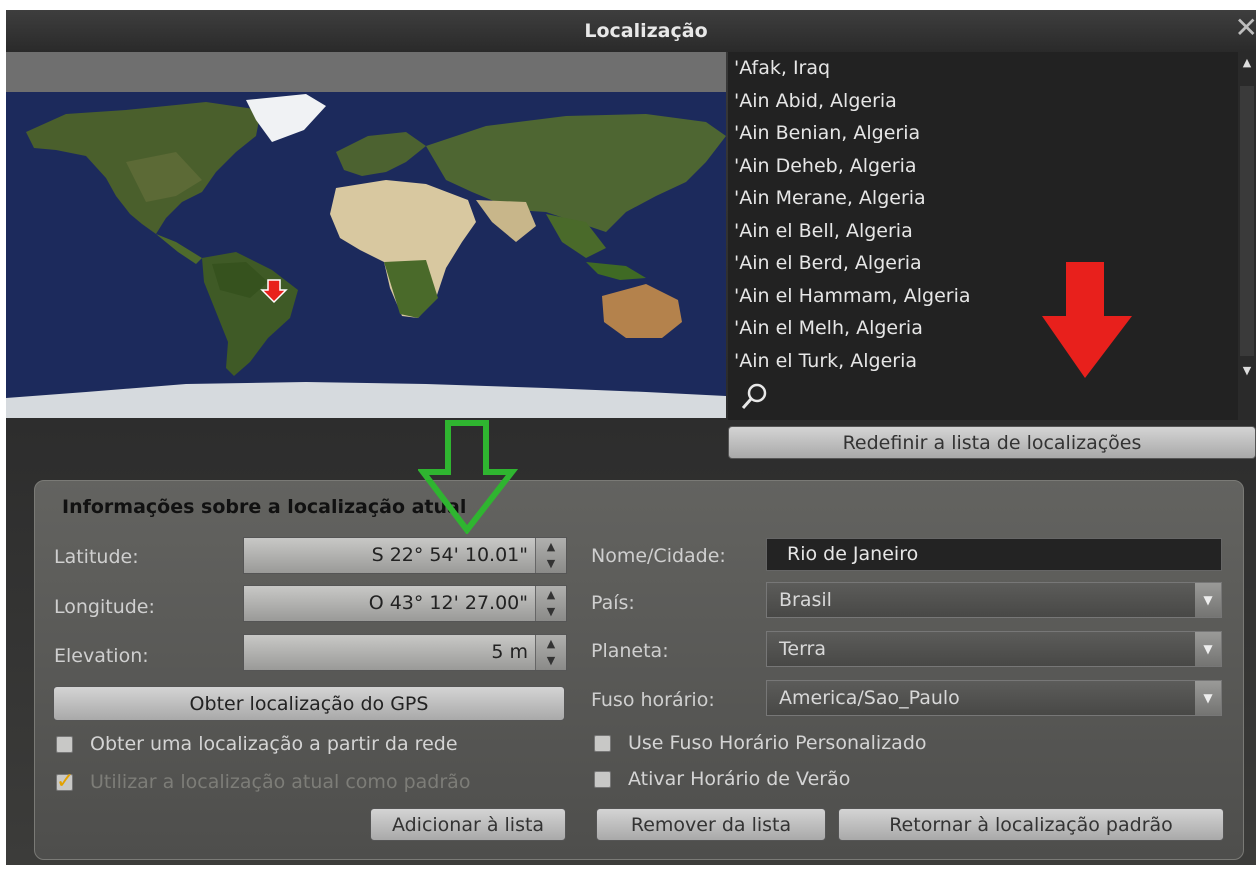 The width and height of the screenshot is (1256, 870). What do you see at coordinates (509, 652) in the screenshot?
I see `elevation-value: 5 m` at bounding box center [509, 652].